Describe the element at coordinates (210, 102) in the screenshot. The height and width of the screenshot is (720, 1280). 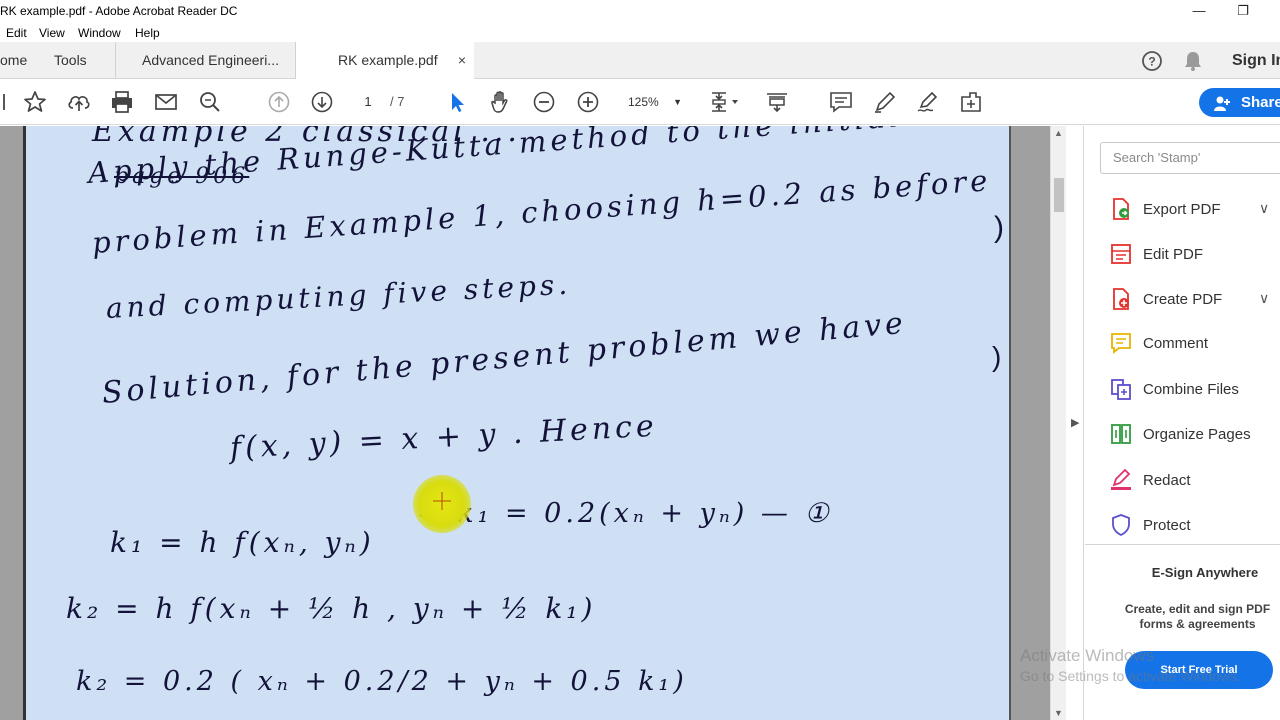
I see `search-icon` at that location.